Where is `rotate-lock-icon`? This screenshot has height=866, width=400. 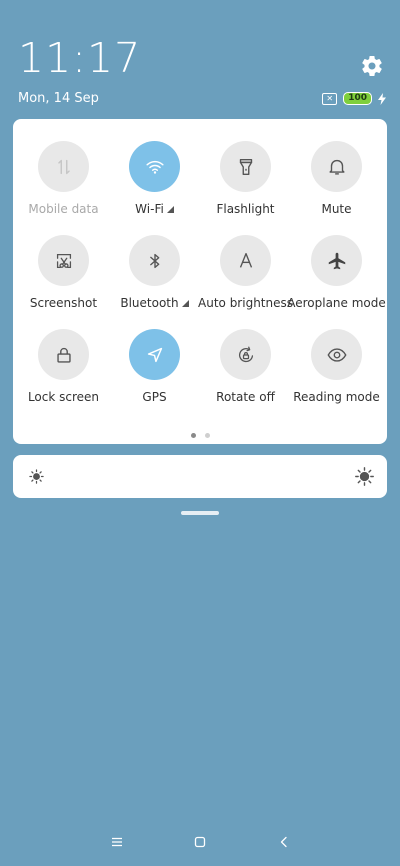
rotate-lock-icon is located at coordinates (245, 354).